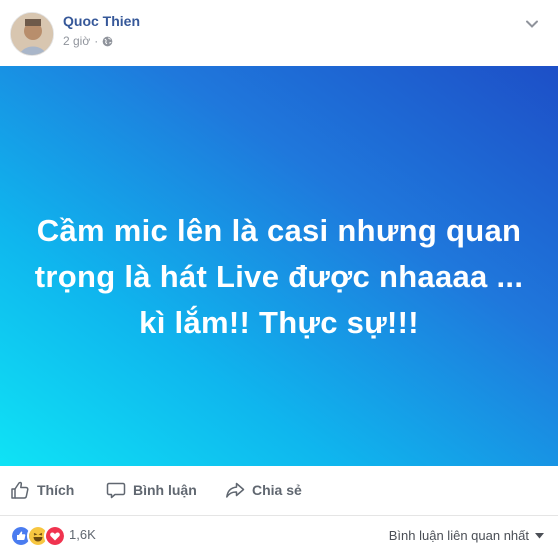 This screenshot has width=558, height=552. Describe the element at coordinates (458, 535) in the screenshot. I see `comment-sort-label: Bình luận liên quan nhất` at that location.